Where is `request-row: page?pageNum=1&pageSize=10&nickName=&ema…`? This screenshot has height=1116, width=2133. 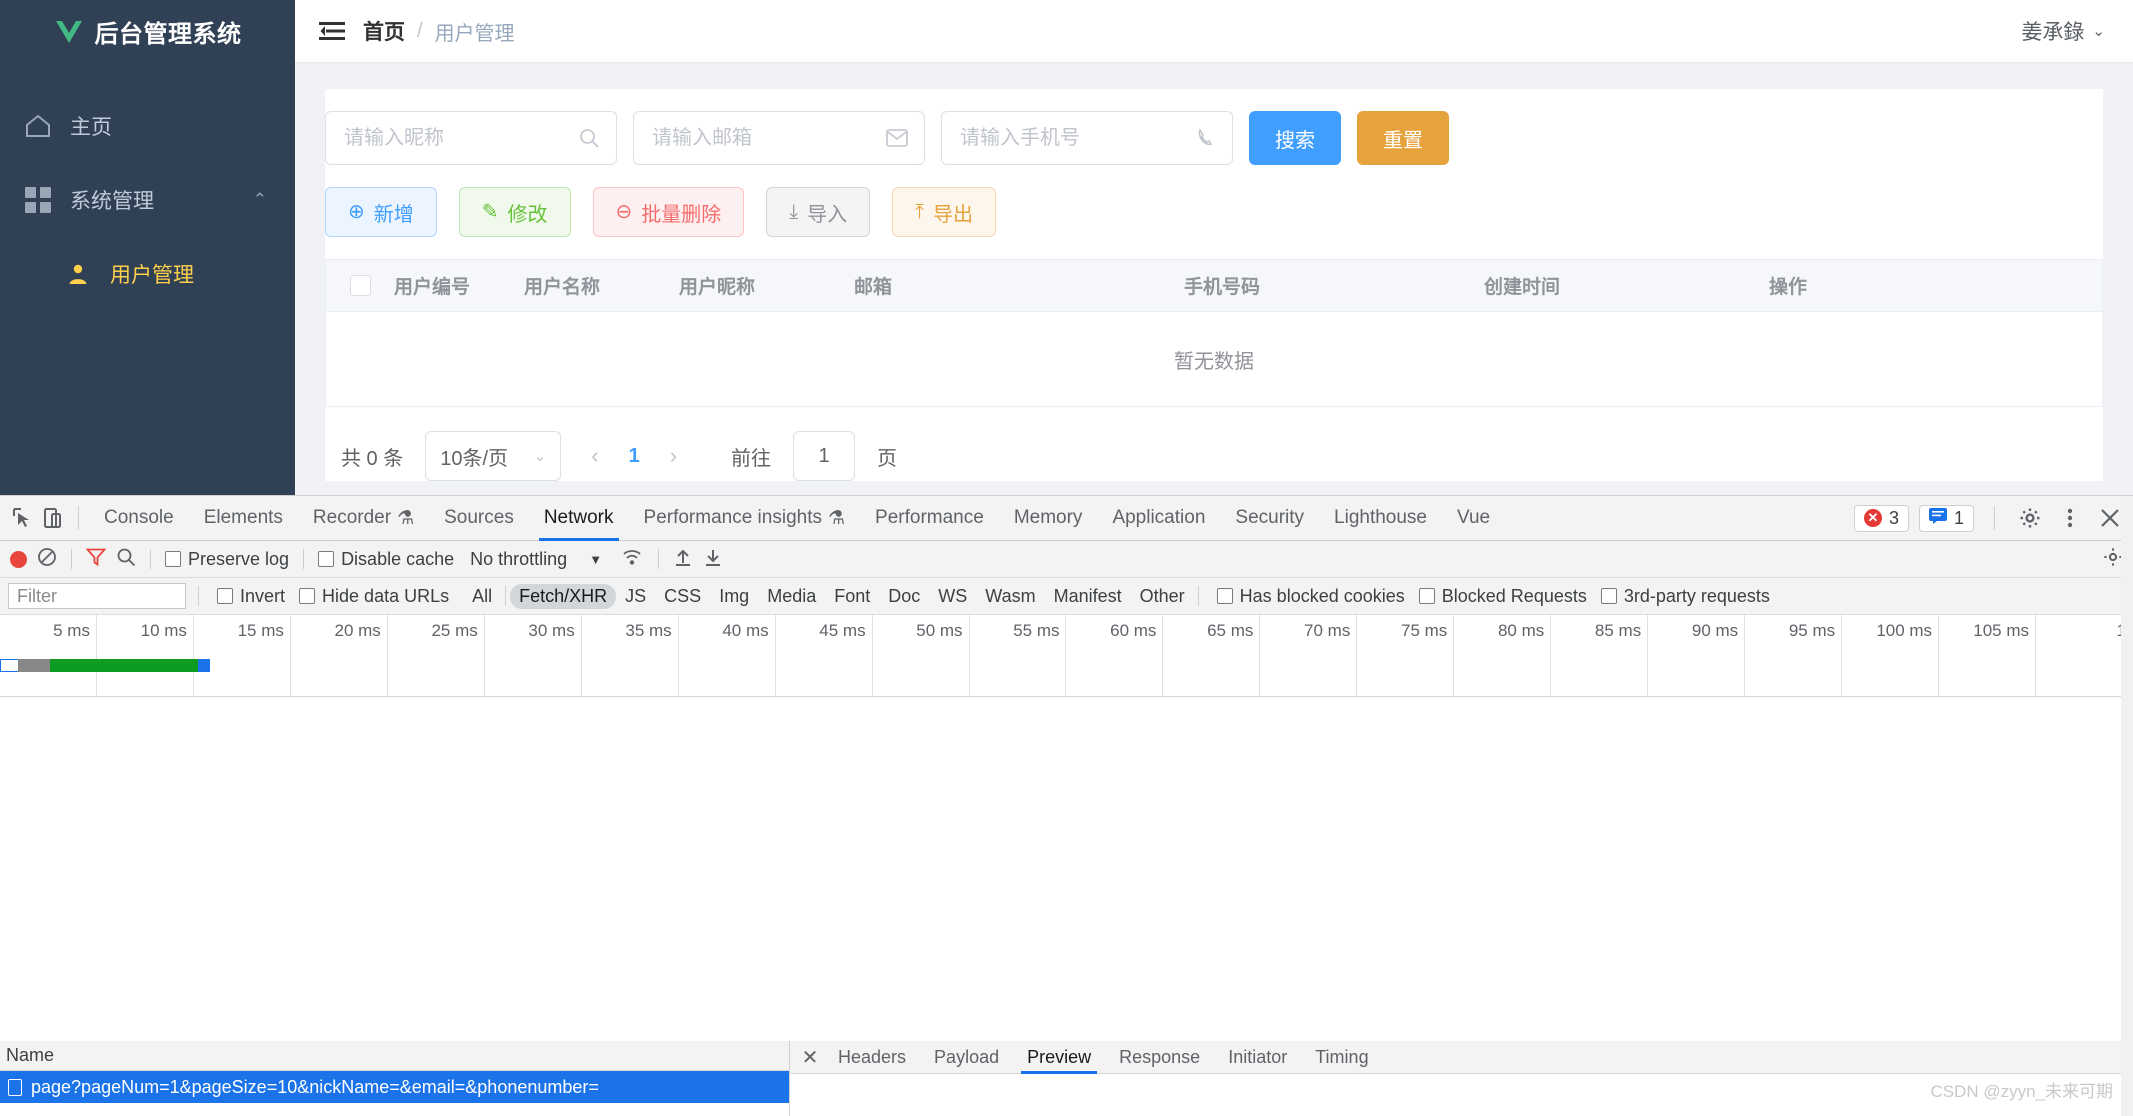 request-row: page?pageNum=1&pageSize=10&nickName=&ema… is located at coordinates (394, 1087).